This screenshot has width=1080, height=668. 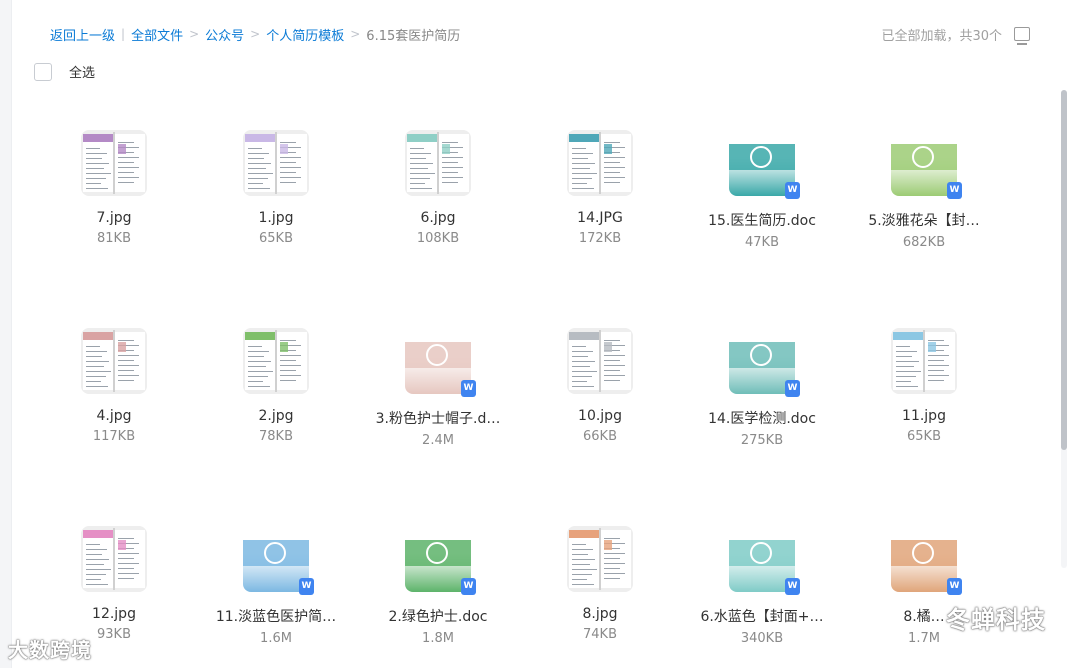 I want to click on file-item: W 14.医学检测.doc 275KB, so click(x=762, y=388).